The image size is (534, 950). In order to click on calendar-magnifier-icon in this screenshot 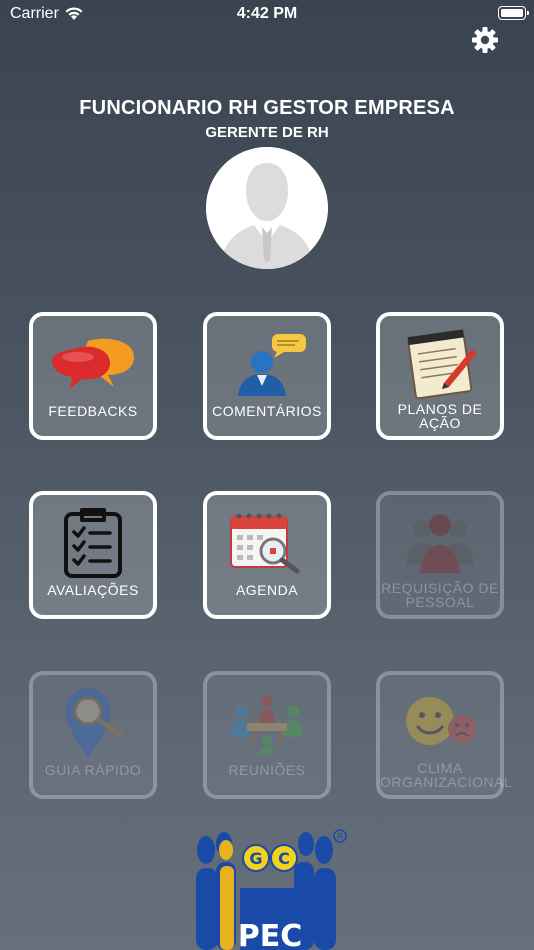, I will do `click(265, 543)`.